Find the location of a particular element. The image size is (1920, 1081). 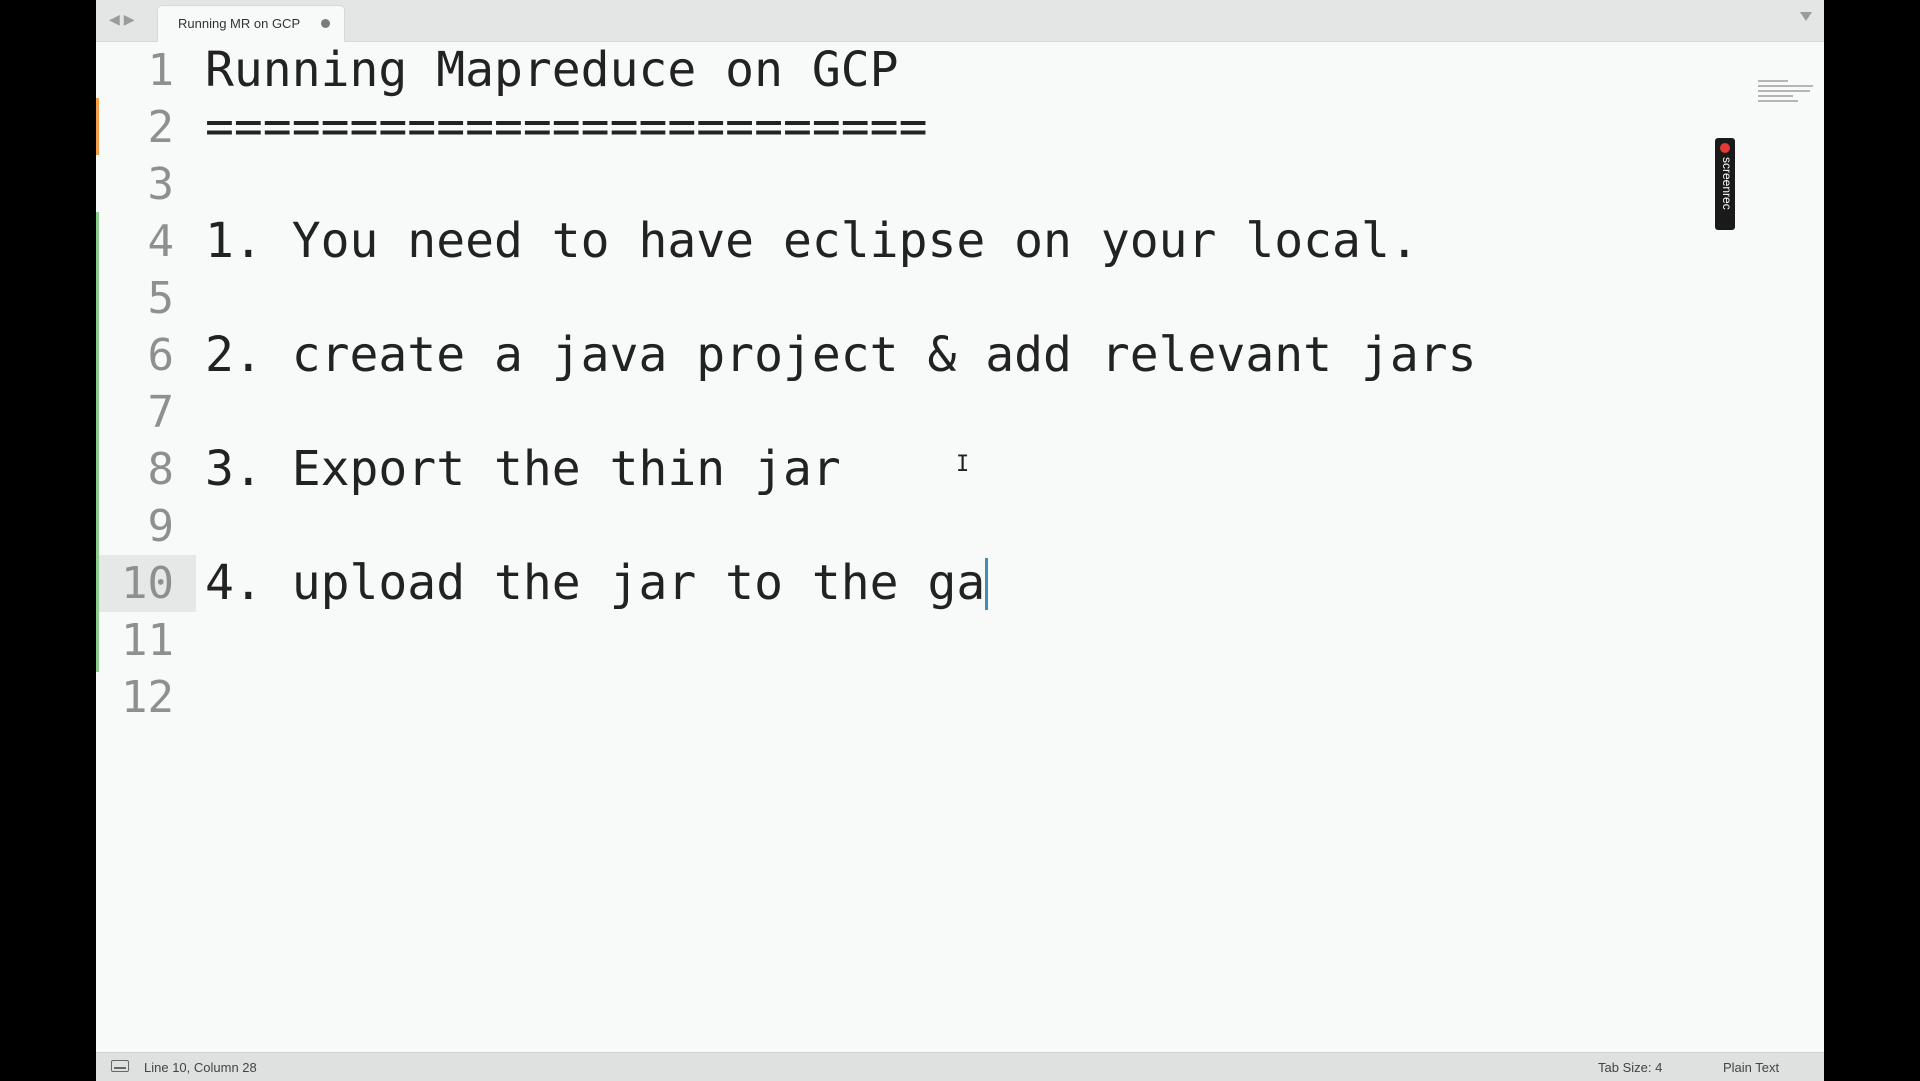

nav-arrows-icon: ◀▶ is located at coordinates (124, 19).